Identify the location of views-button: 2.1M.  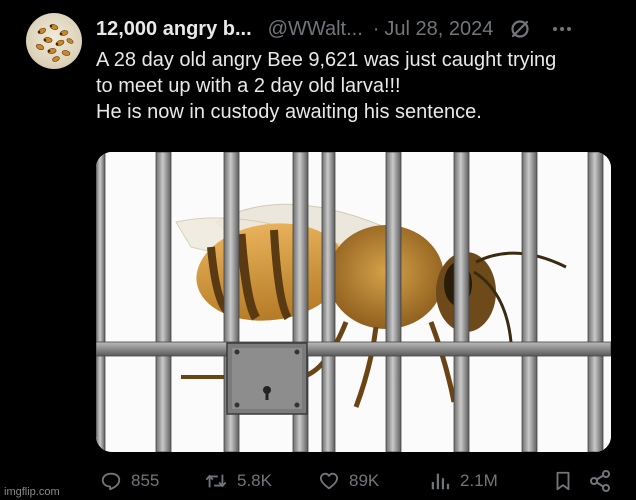
(463, 481).